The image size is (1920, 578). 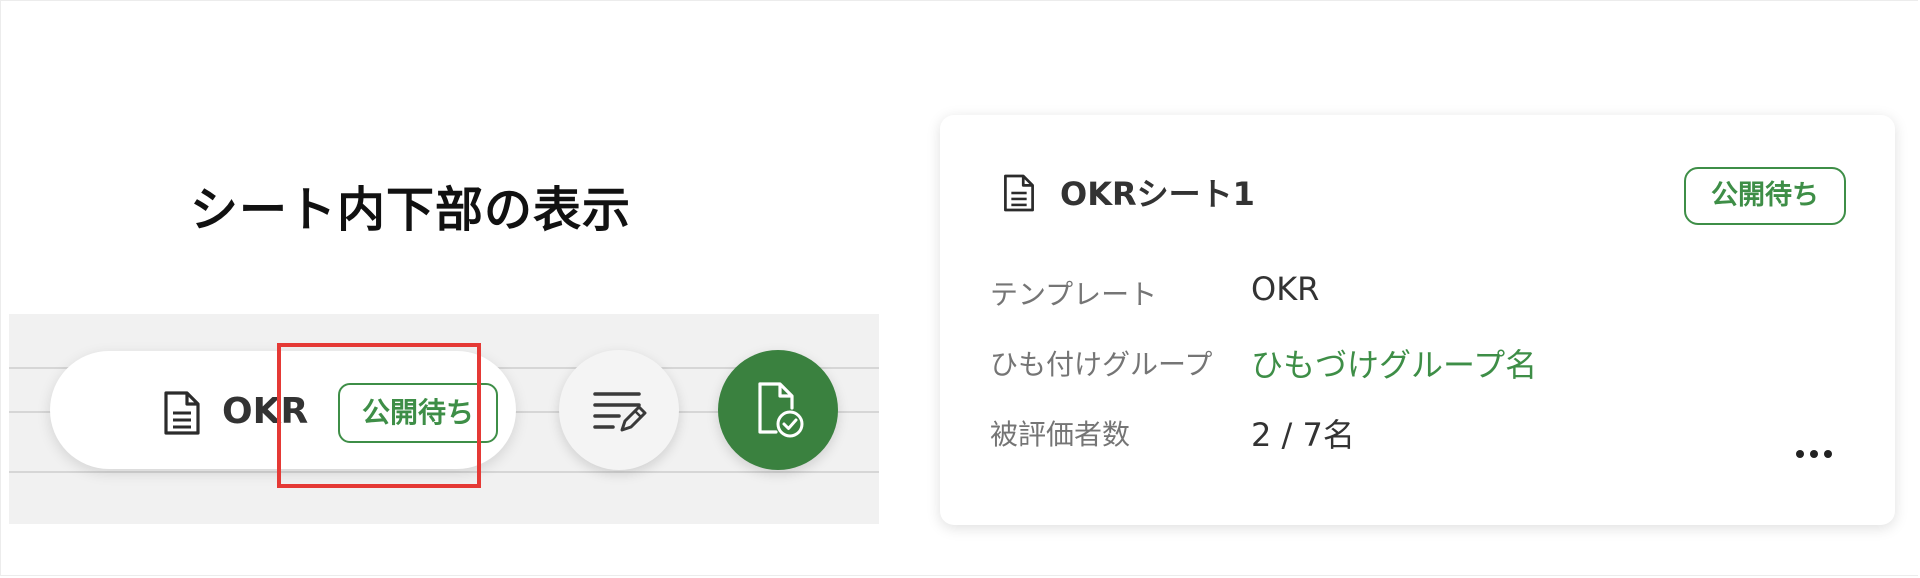 I want to click on evaluatee-count-value: 2 / 7名, so click(x=1303, y=435).